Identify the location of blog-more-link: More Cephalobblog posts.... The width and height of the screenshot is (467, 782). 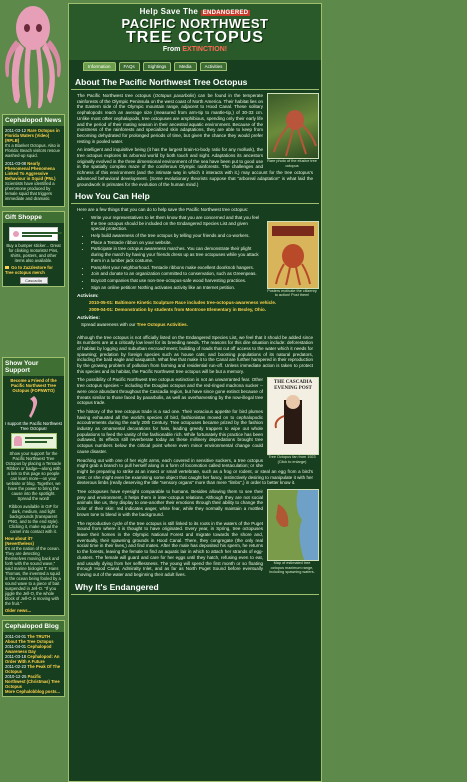
(32, 691).